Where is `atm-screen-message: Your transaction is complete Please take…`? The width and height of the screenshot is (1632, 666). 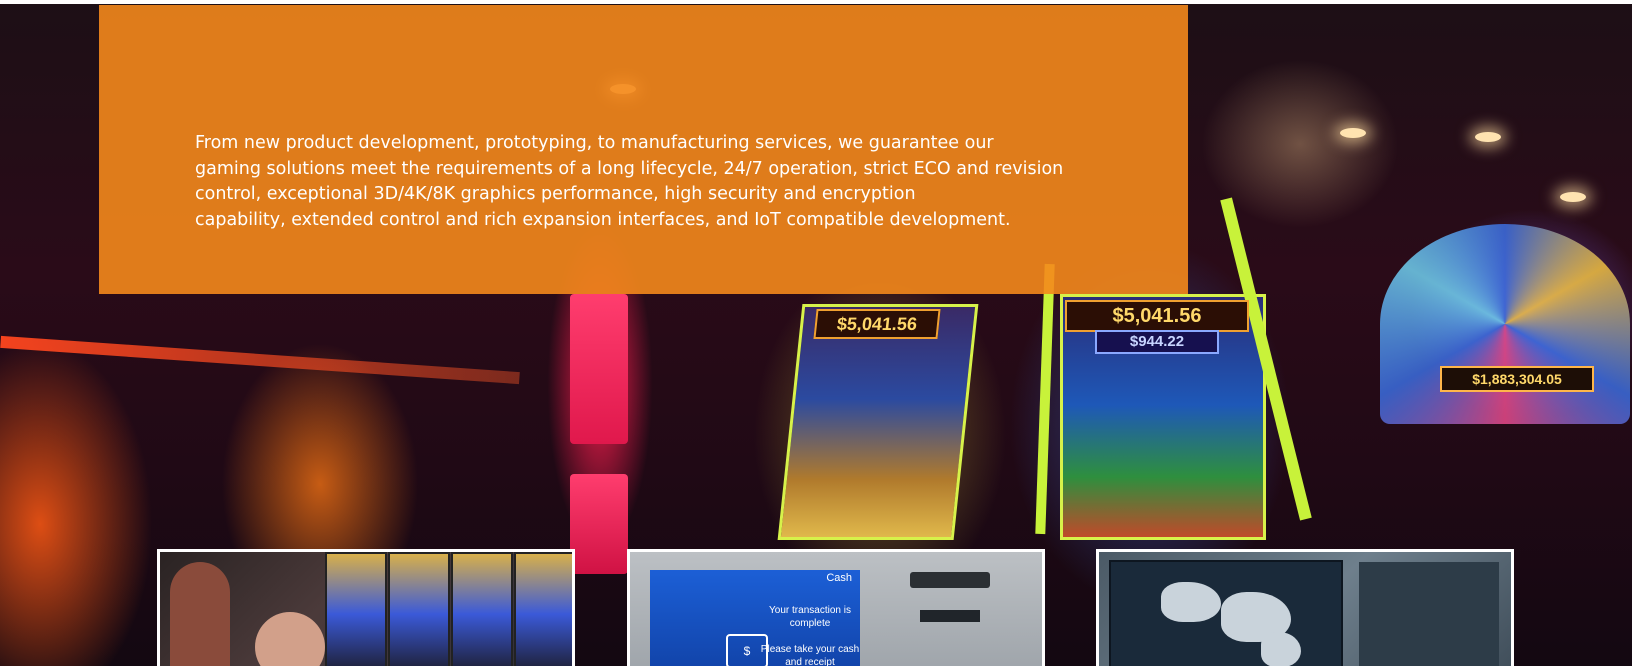
atm-screen-message: Your transaction is complete Please take… is located at coordinates (810, 635).